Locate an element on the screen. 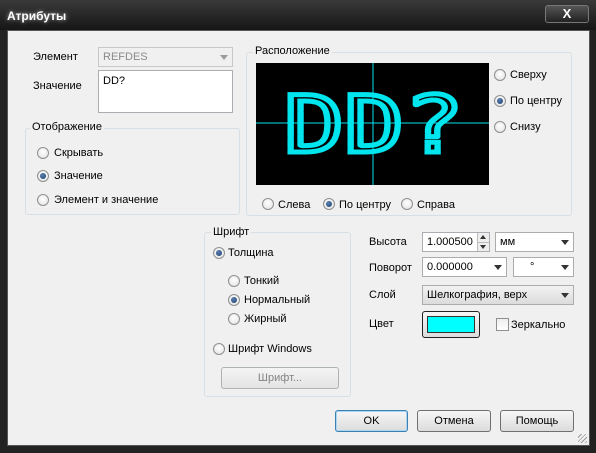  mirror-checkbox is located at coordinates (502, 324).